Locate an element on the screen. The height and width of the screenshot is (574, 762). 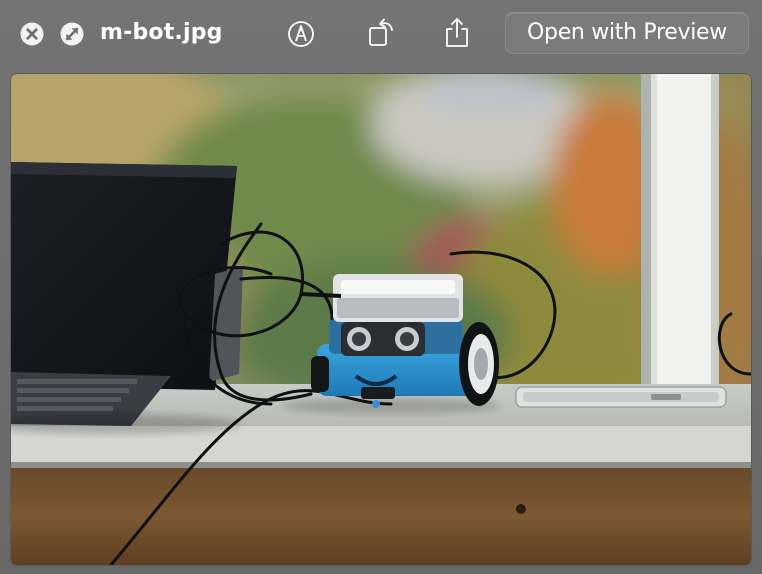
markup-icon is located at coordinates (301, 34).